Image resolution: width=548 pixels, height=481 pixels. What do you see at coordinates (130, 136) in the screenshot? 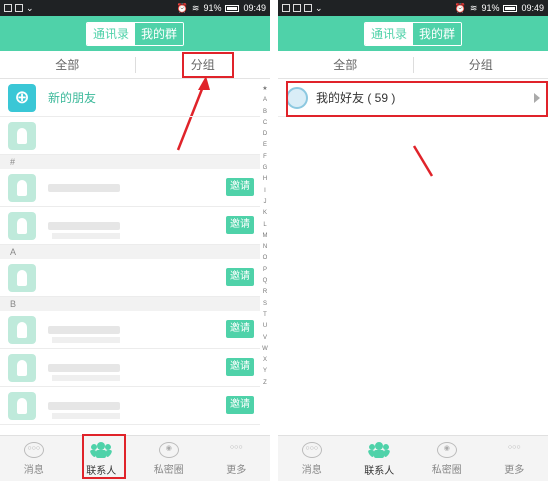
I see `list-item` at bounding box center [130, 136].